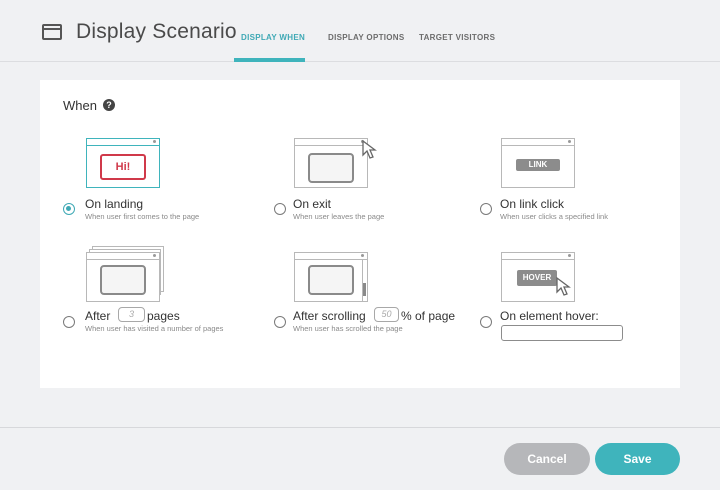 This screenshot has width=720, height=490. What do you see at coordinates (80, 105) in the screenshot?
I see `when-label: When` at bounding box center [80, 105].